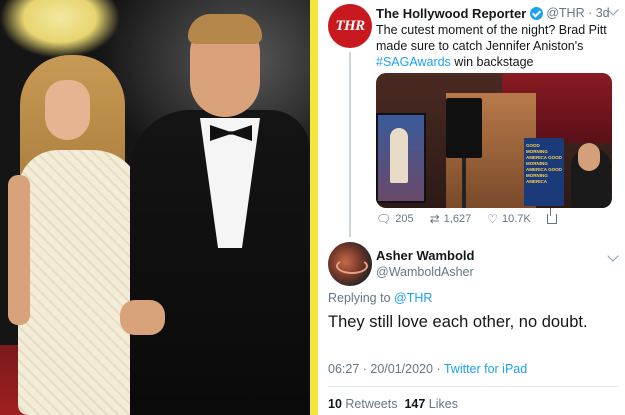  I want to click on source-link: Twitter for iPad, so click(485, 369).